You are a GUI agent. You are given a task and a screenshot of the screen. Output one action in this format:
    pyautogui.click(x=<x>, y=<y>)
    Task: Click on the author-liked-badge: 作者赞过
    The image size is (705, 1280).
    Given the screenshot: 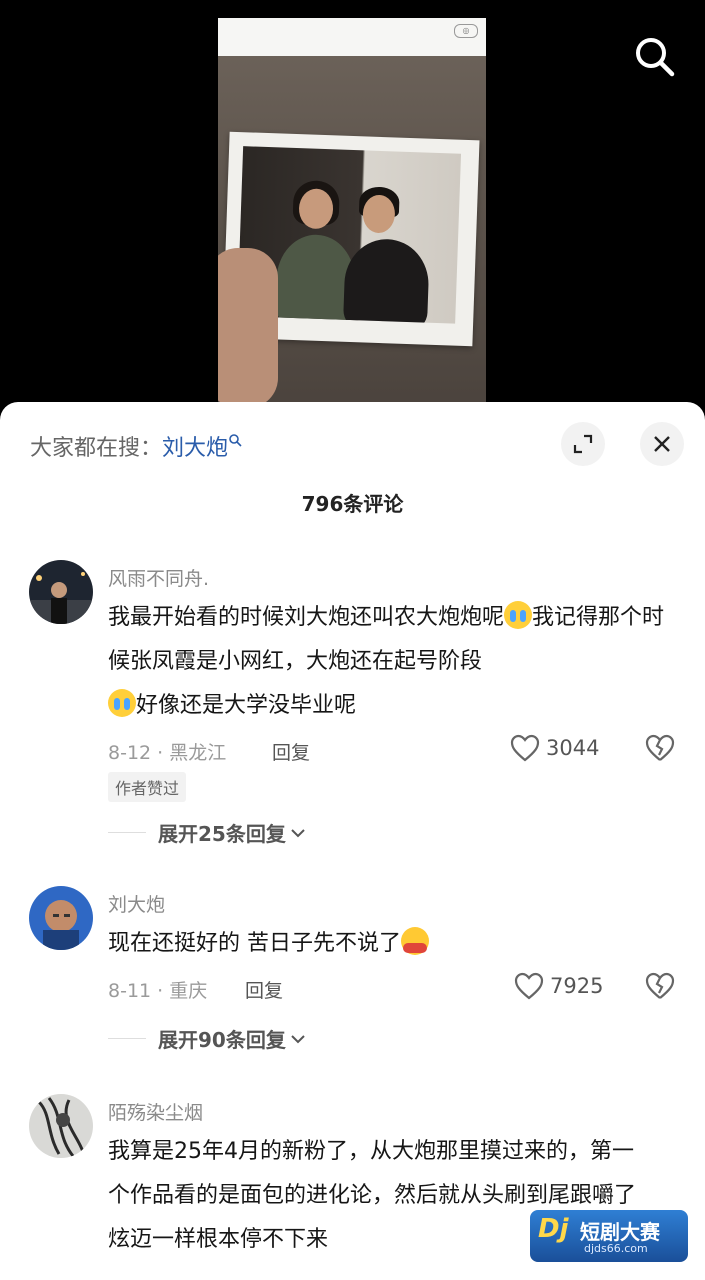 What is the action you would take?
    pyautogui.click(x=147, y=787)
    